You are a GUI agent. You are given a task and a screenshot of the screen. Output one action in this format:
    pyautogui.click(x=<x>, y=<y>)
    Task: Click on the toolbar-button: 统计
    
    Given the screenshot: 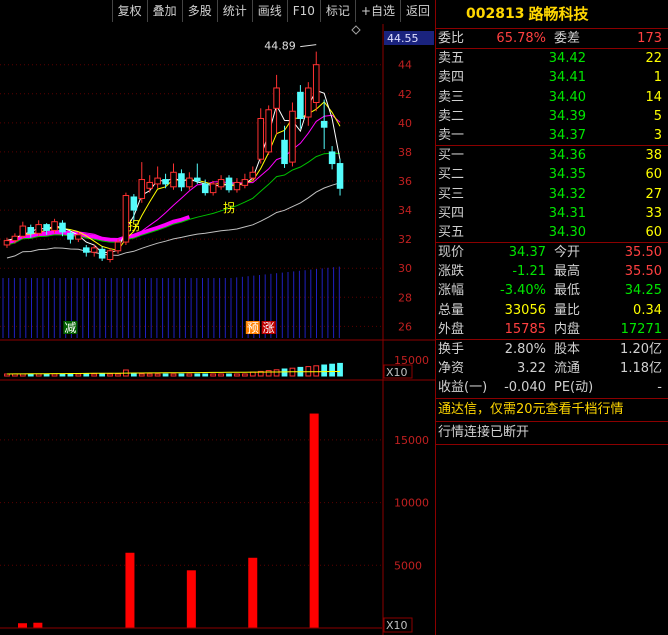 What is the action you would take?
    pyautogui.click(x=234, y=11)
    